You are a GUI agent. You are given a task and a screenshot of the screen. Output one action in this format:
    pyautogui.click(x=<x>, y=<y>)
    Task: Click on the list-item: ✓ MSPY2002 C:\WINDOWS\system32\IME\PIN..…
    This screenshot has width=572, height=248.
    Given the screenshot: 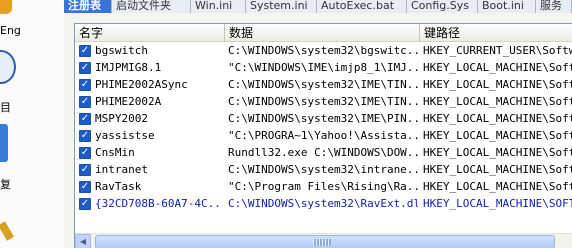 What is the action you would take?
    pyautogui.click(x=323, y=118)
    